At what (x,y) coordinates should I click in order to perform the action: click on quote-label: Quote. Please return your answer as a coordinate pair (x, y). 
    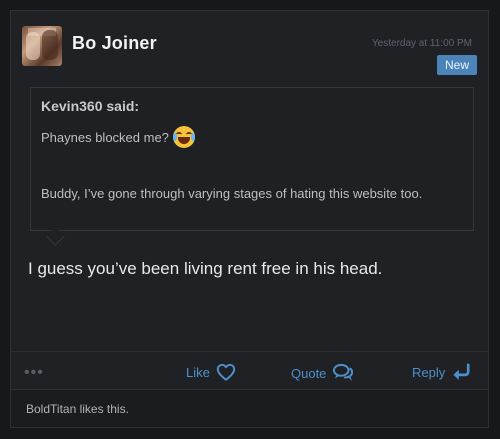
    Looking at the image, I should click on (309, 373).